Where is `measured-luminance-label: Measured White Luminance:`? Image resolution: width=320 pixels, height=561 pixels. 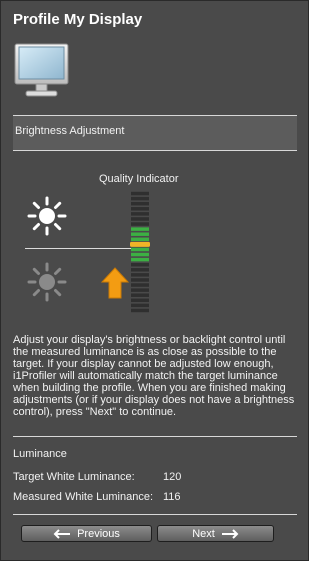 measured-luminance-label: Measured White Luminance: is located at coordinates (83, 497).